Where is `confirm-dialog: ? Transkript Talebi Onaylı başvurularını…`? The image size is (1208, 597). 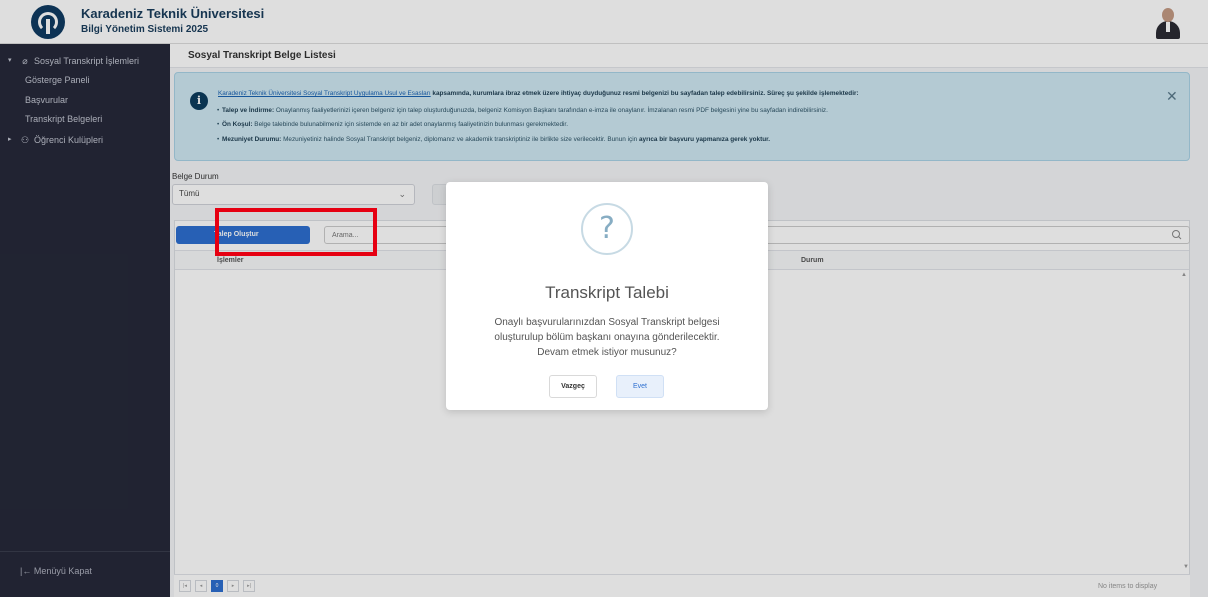
confirm-dialog: ? Transkript Talebi Onaylı başvurularını… is located at coordinates (607, 296).